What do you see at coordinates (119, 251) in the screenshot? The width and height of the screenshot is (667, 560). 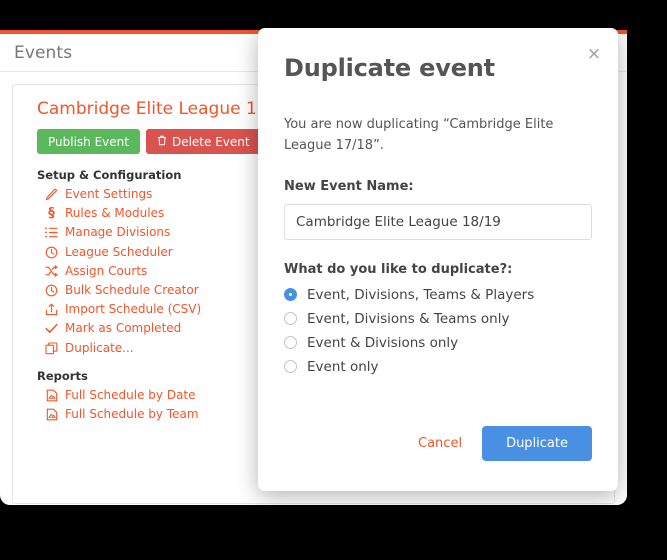 I see `menu-item-label: League Scheduler` at bounding box center [119, 251].